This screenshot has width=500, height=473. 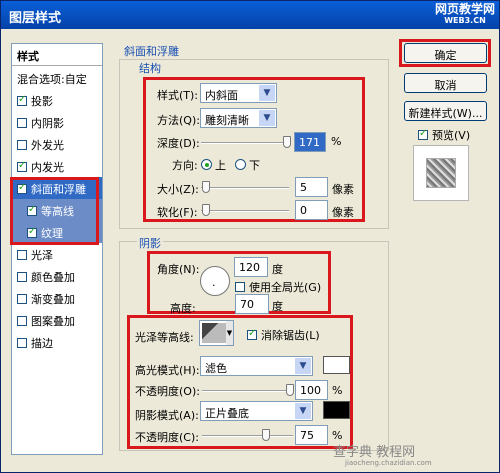 What do you see at coordinates (151, 51) in the screenshot?
I see `bevel-section-title: 斜面和浮雕` at bounding box center [151, 51].